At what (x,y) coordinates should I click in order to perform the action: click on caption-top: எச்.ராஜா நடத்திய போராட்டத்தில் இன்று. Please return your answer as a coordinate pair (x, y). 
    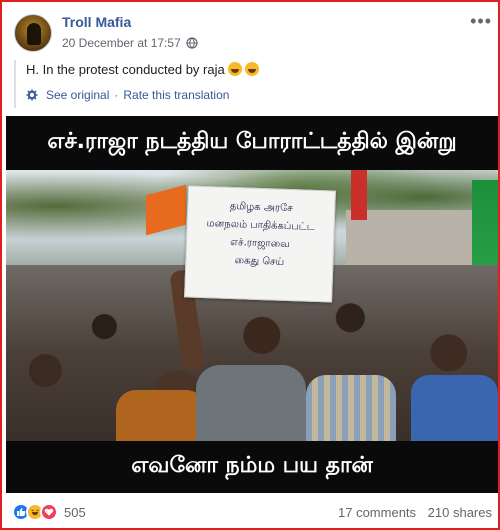
    Looking at the image, I should click on (252, 141).